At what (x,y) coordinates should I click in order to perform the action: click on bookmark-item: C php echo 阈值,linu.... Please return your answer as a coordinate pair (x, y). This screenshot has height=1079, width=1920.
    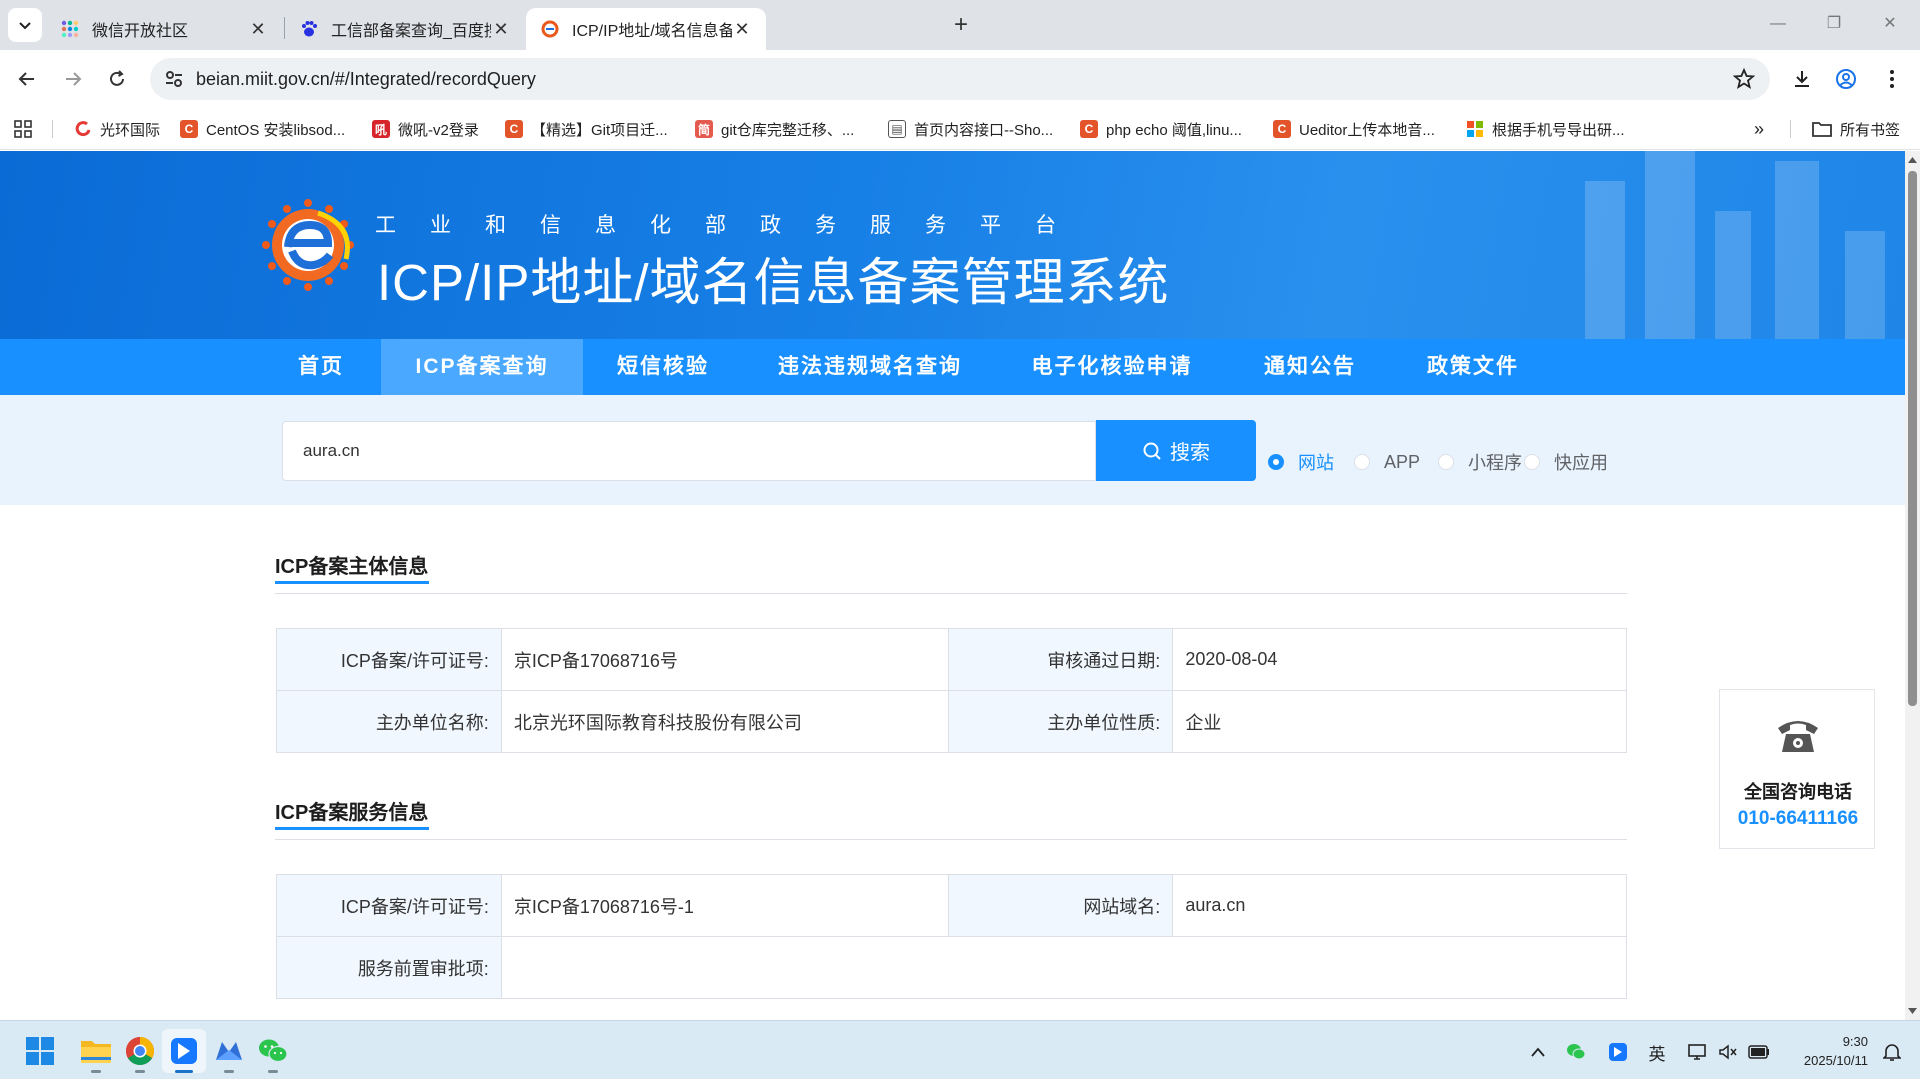
    Looking at the image, I should click on (1161, 129).